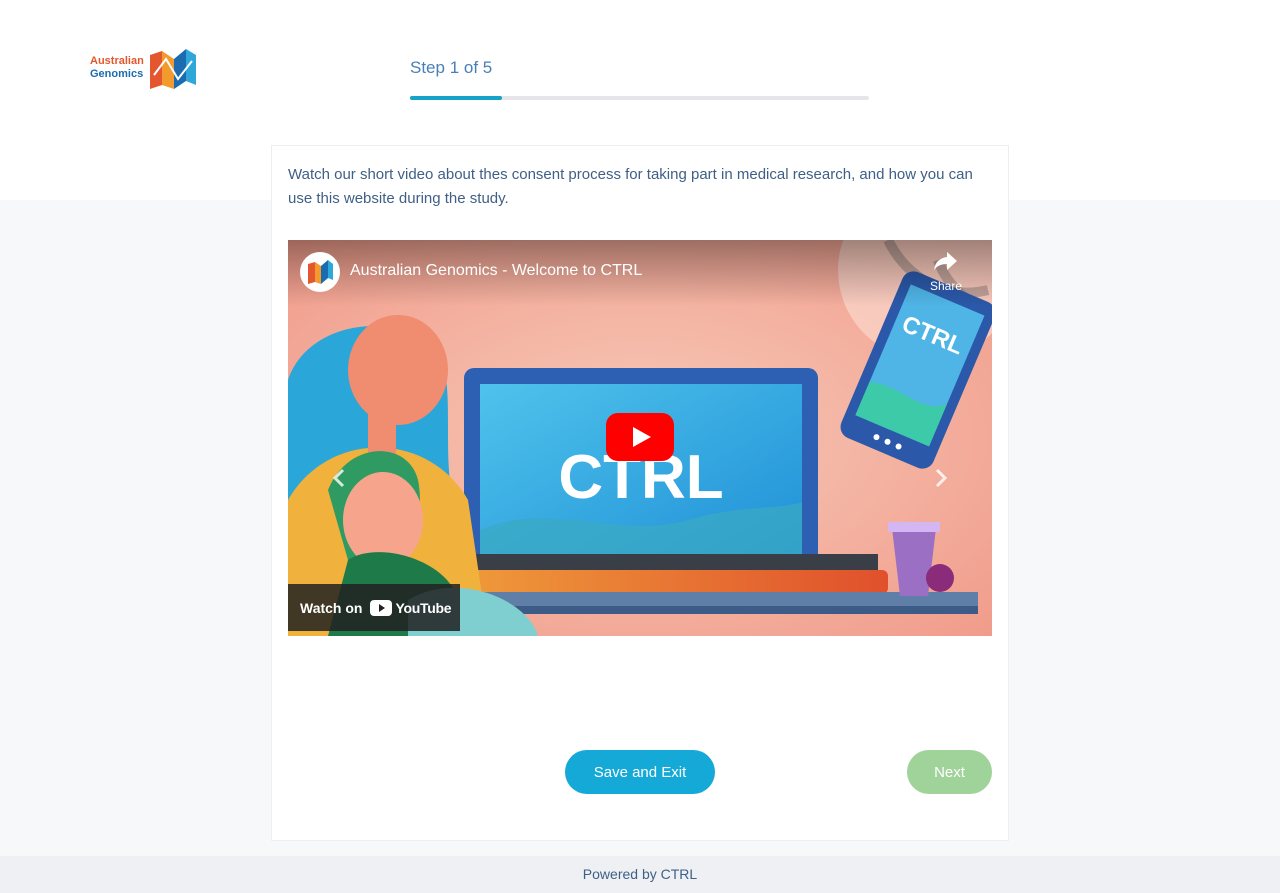 Image resolution: width=1280 pixels, height=893 pixels. What do you see at coordinates (946, 286) in the screenshot?
I see `share-label: Share` at bounding box center [946, 286].